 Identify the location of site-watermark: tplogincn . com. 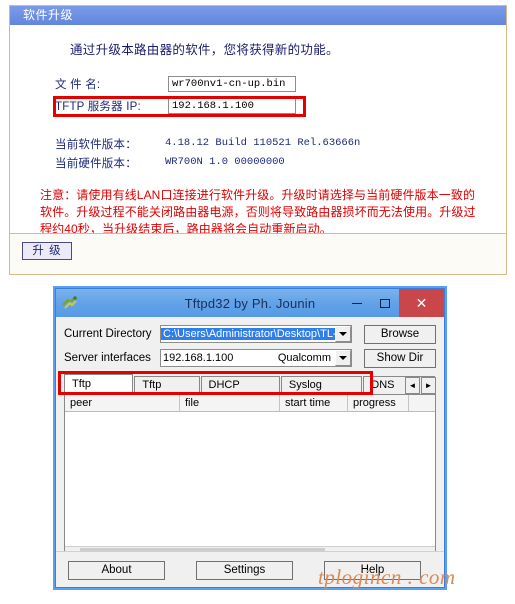
(387, 577).